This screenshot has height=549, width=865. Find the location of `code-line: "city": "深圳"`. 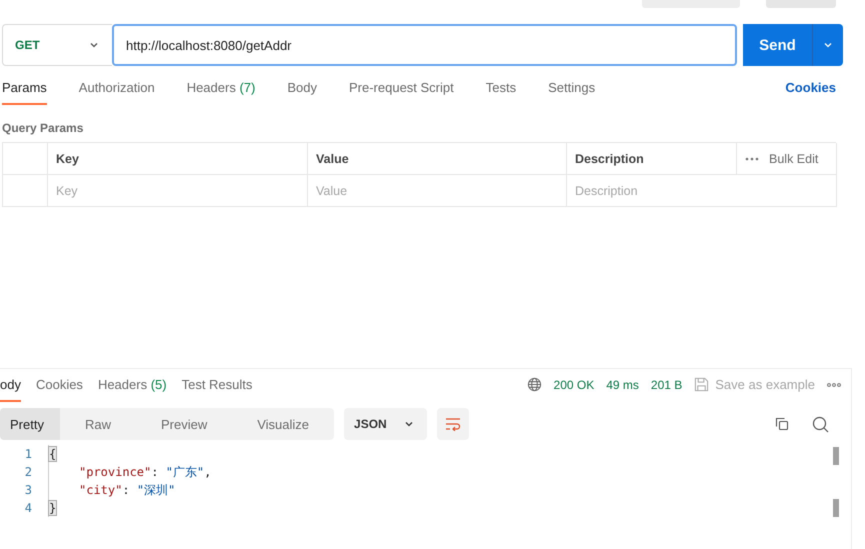

code-line: "city": "深圳" is located at coordinates (127, 490).